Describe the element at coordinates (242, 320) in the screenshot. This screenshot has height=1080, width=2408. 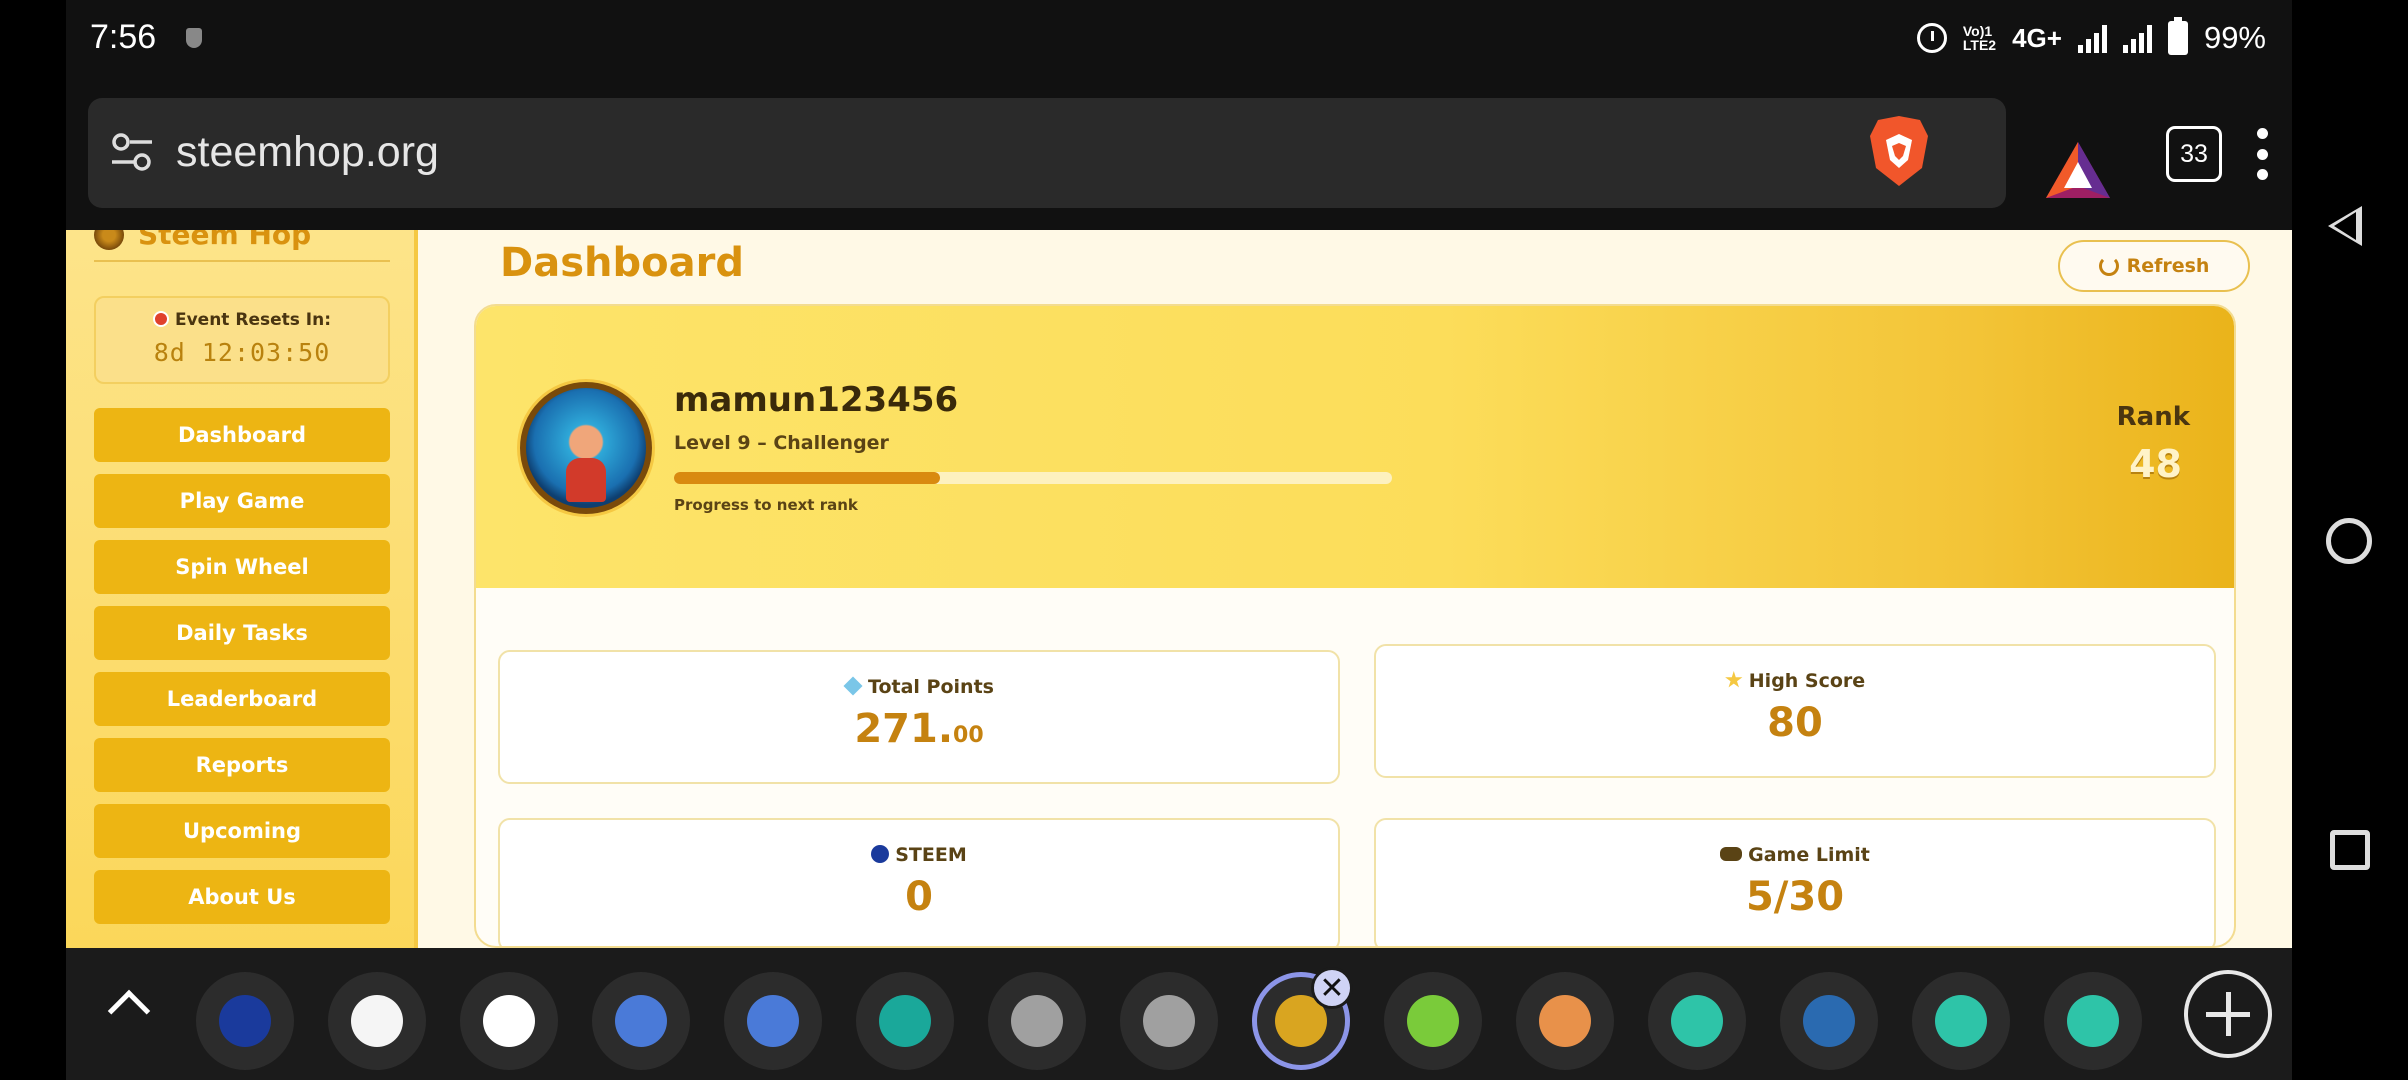
I see `event-label: Event Resets In:` at that location.